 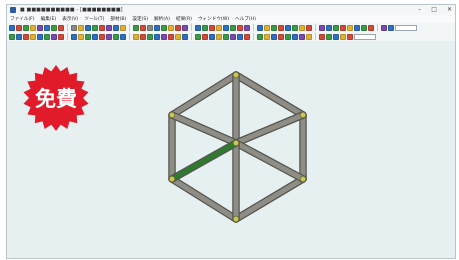 I want to click on menu-item: 設定(S), so click(x=140, y=19).